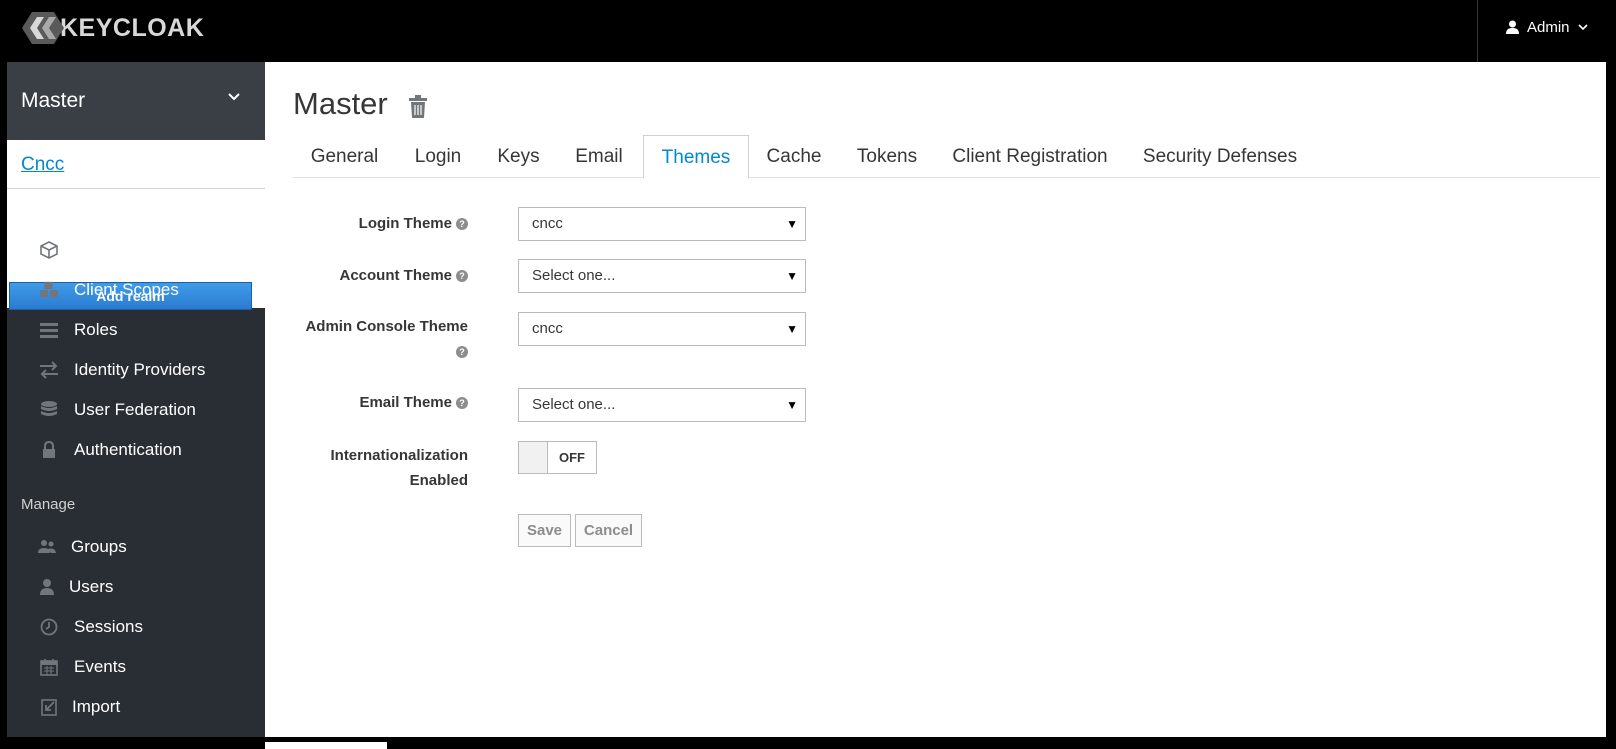 This screenshot has width=1616, height=749. What do you see at coordinates (572, 457) in the screenshot?
I see `toggle-state: OFF` at bounding box center [572, 457].